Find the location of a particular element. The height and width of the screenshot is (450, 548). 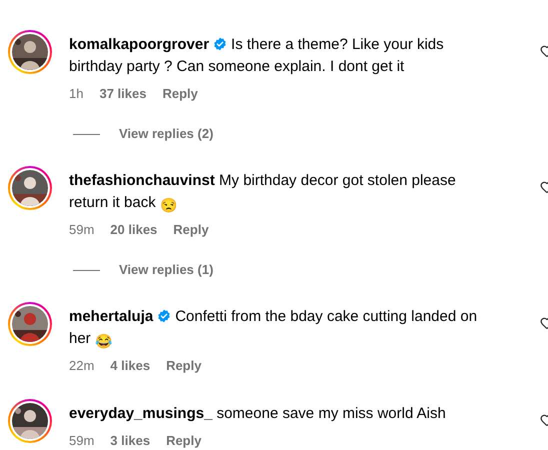

view-replies-link: View replies (1) is located at coordinates (166, 270).